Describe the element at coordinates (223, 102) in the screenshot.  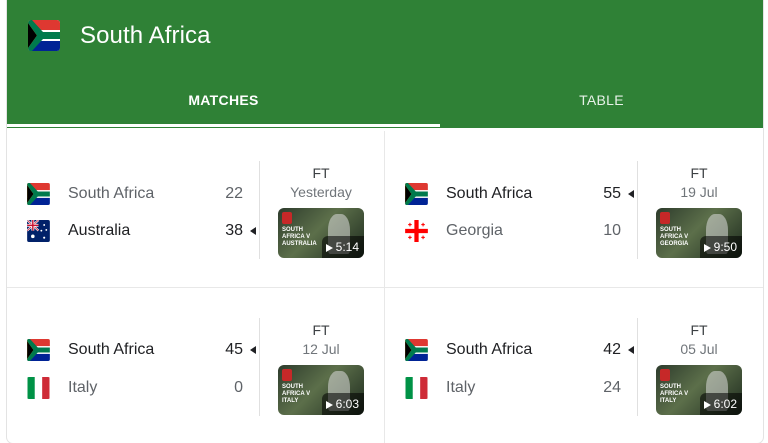
I see `tab-matches: MATCHES` at that location.